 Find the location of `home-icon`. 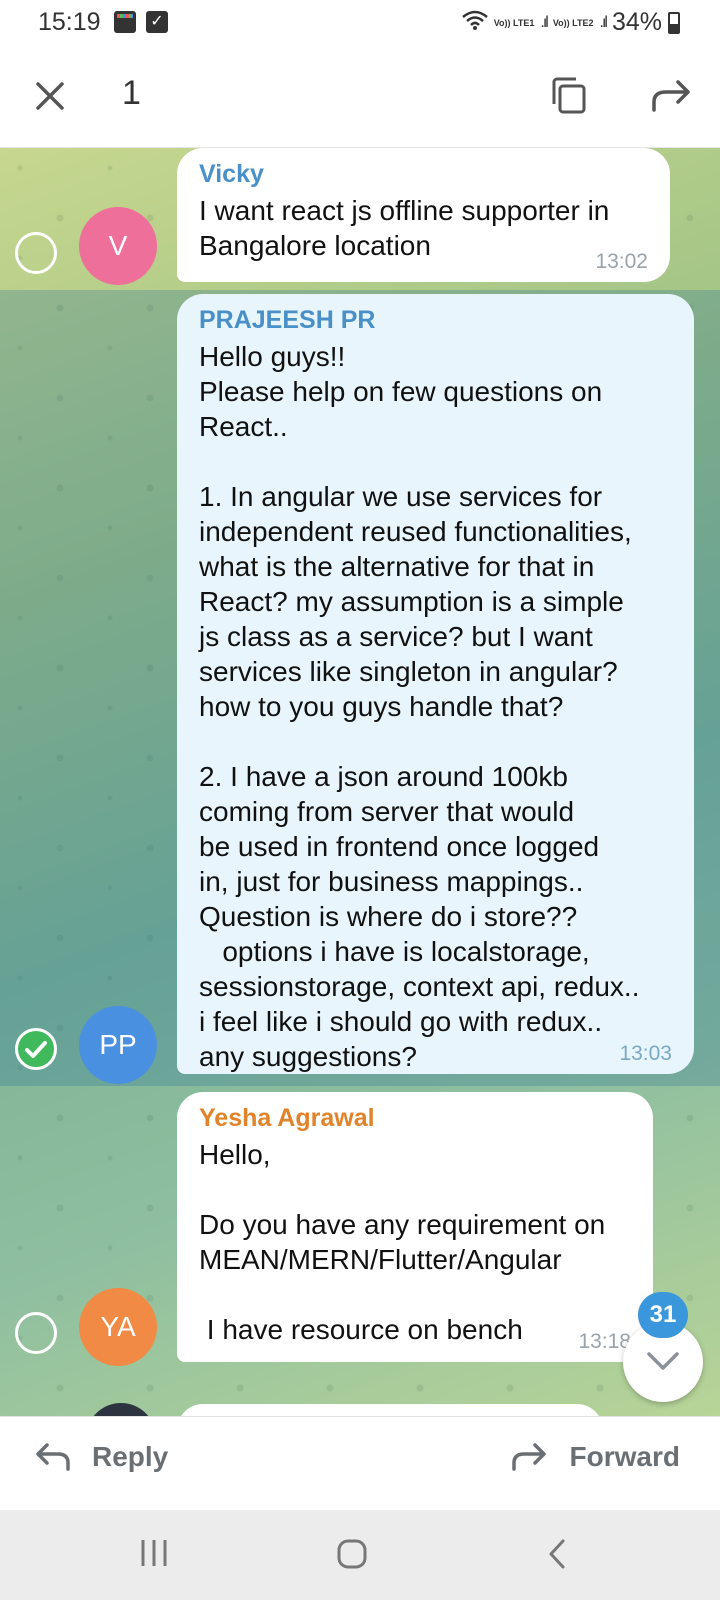

home-icon is located at coordinates (352, 1554).